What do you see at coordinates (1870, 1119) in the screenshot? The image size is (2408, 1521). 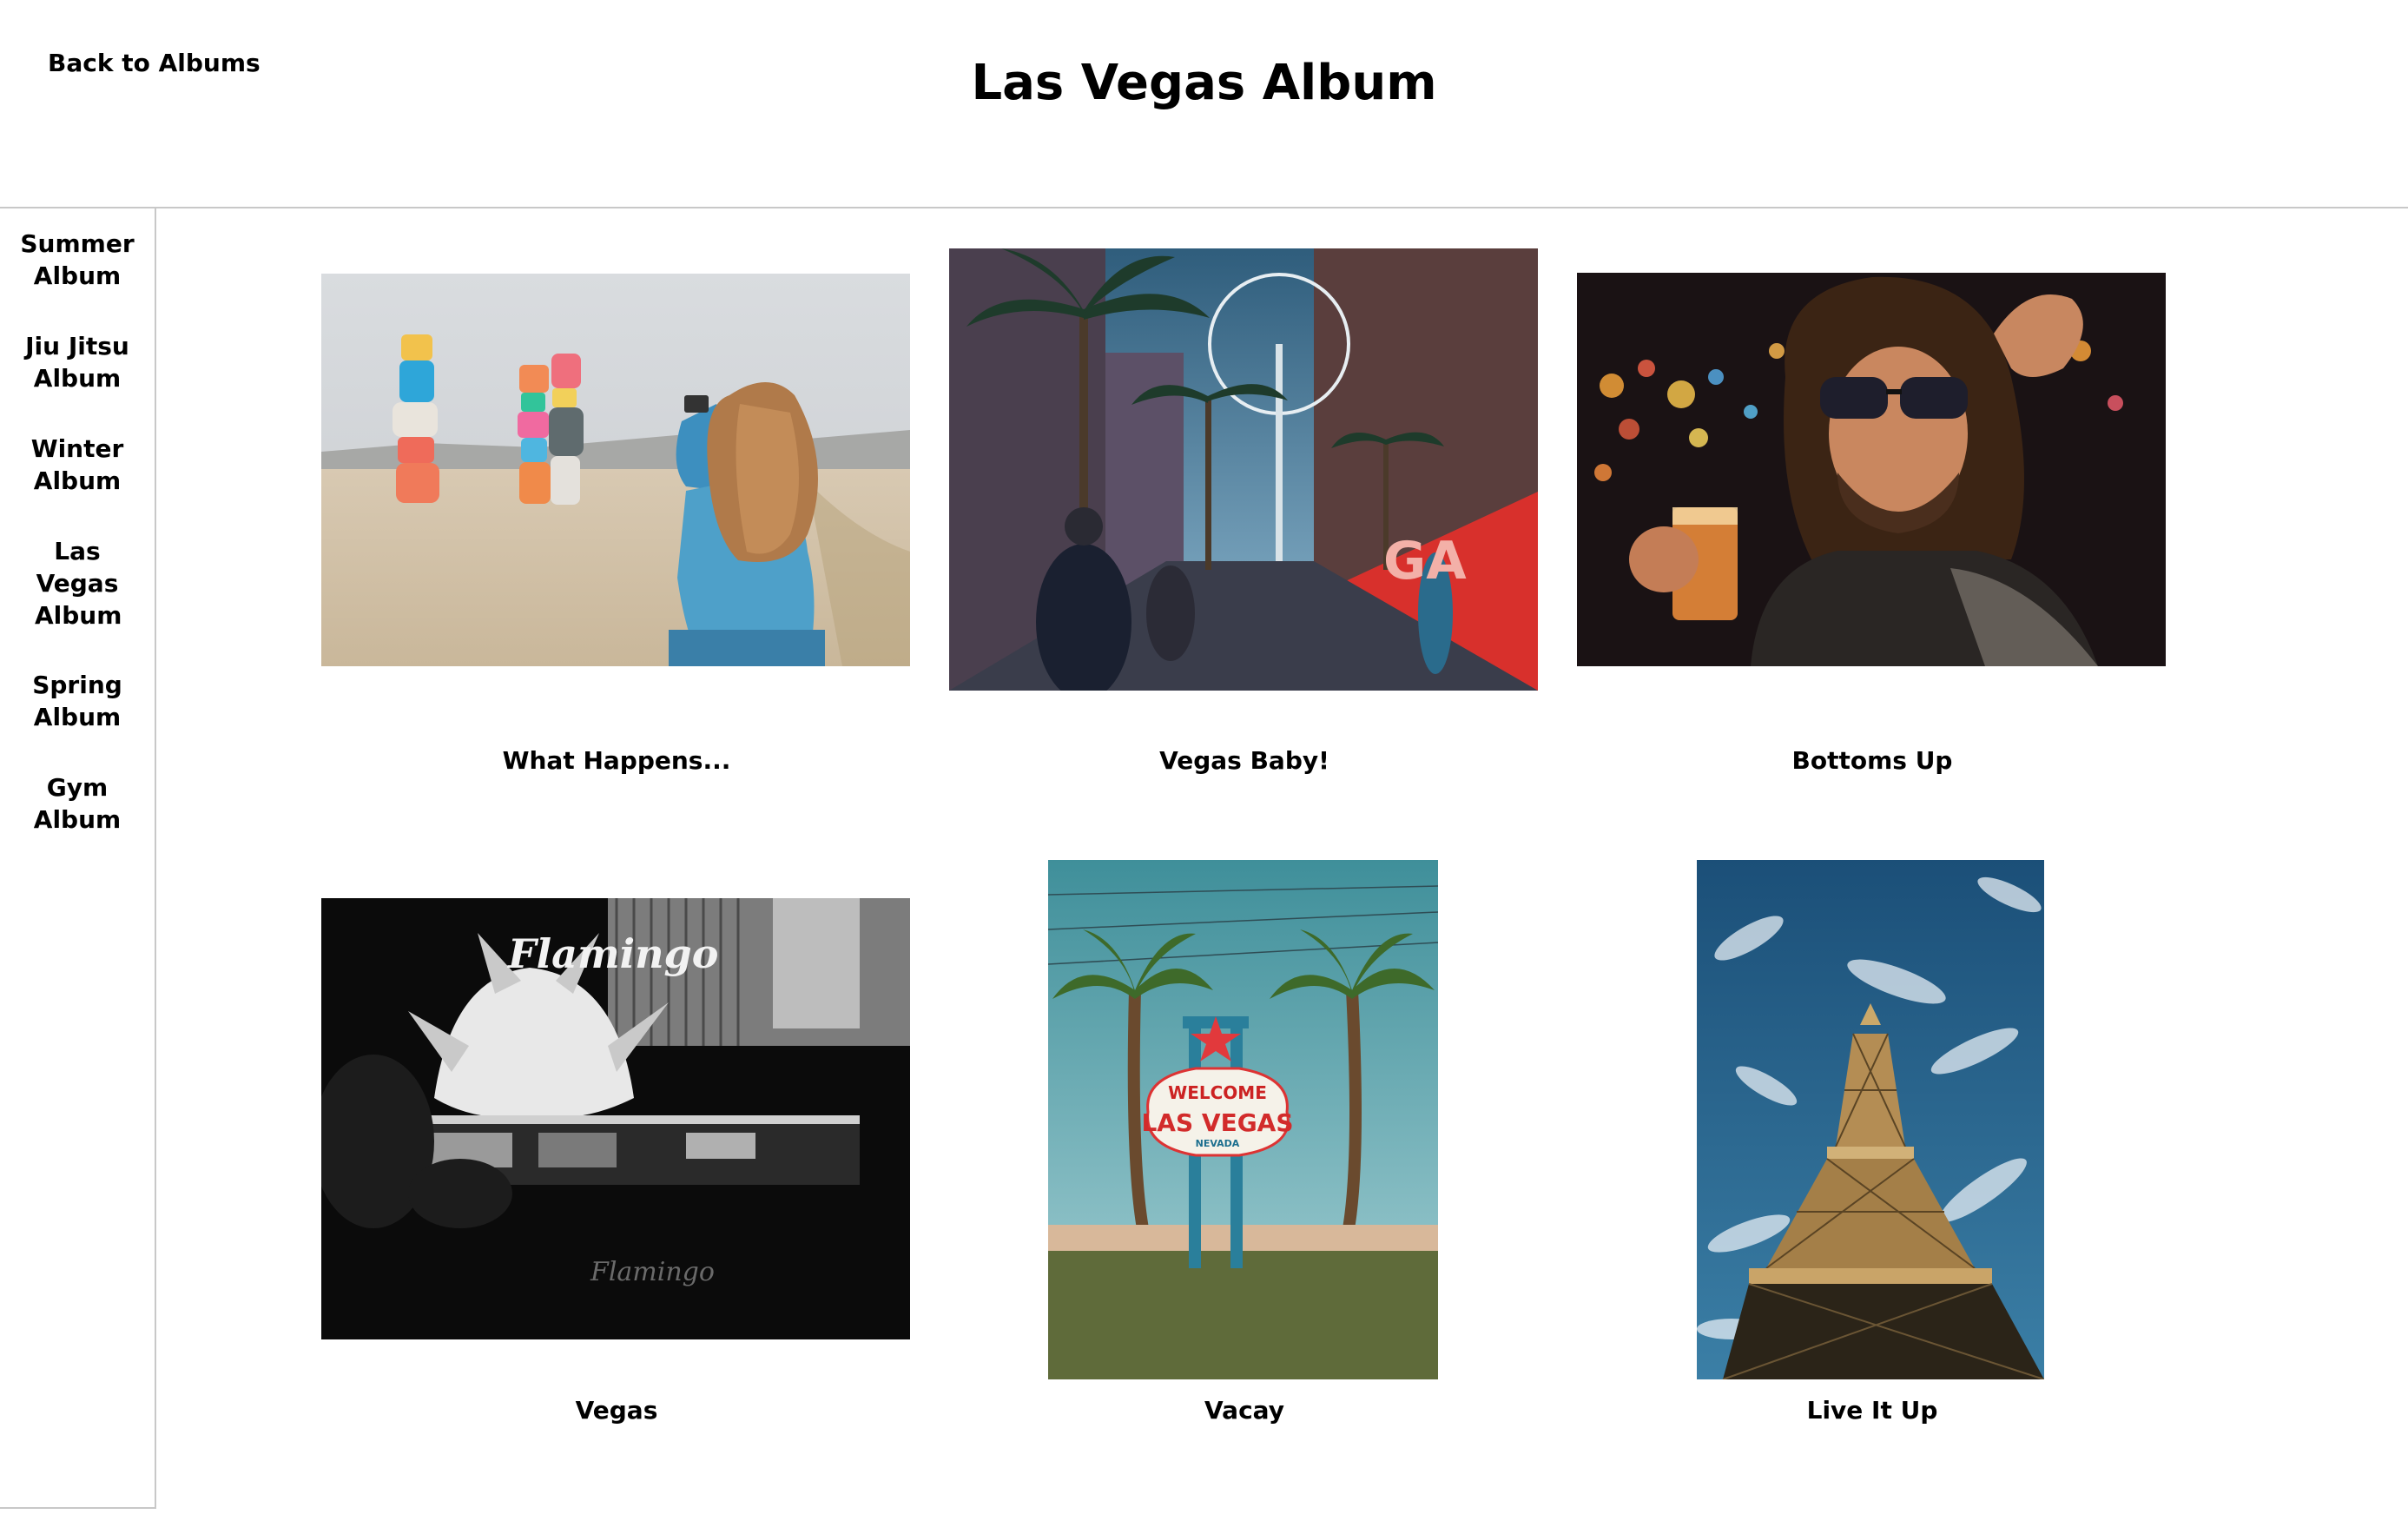 I see `eiffel-tower-photo` at bounding box center [1870, 1119].